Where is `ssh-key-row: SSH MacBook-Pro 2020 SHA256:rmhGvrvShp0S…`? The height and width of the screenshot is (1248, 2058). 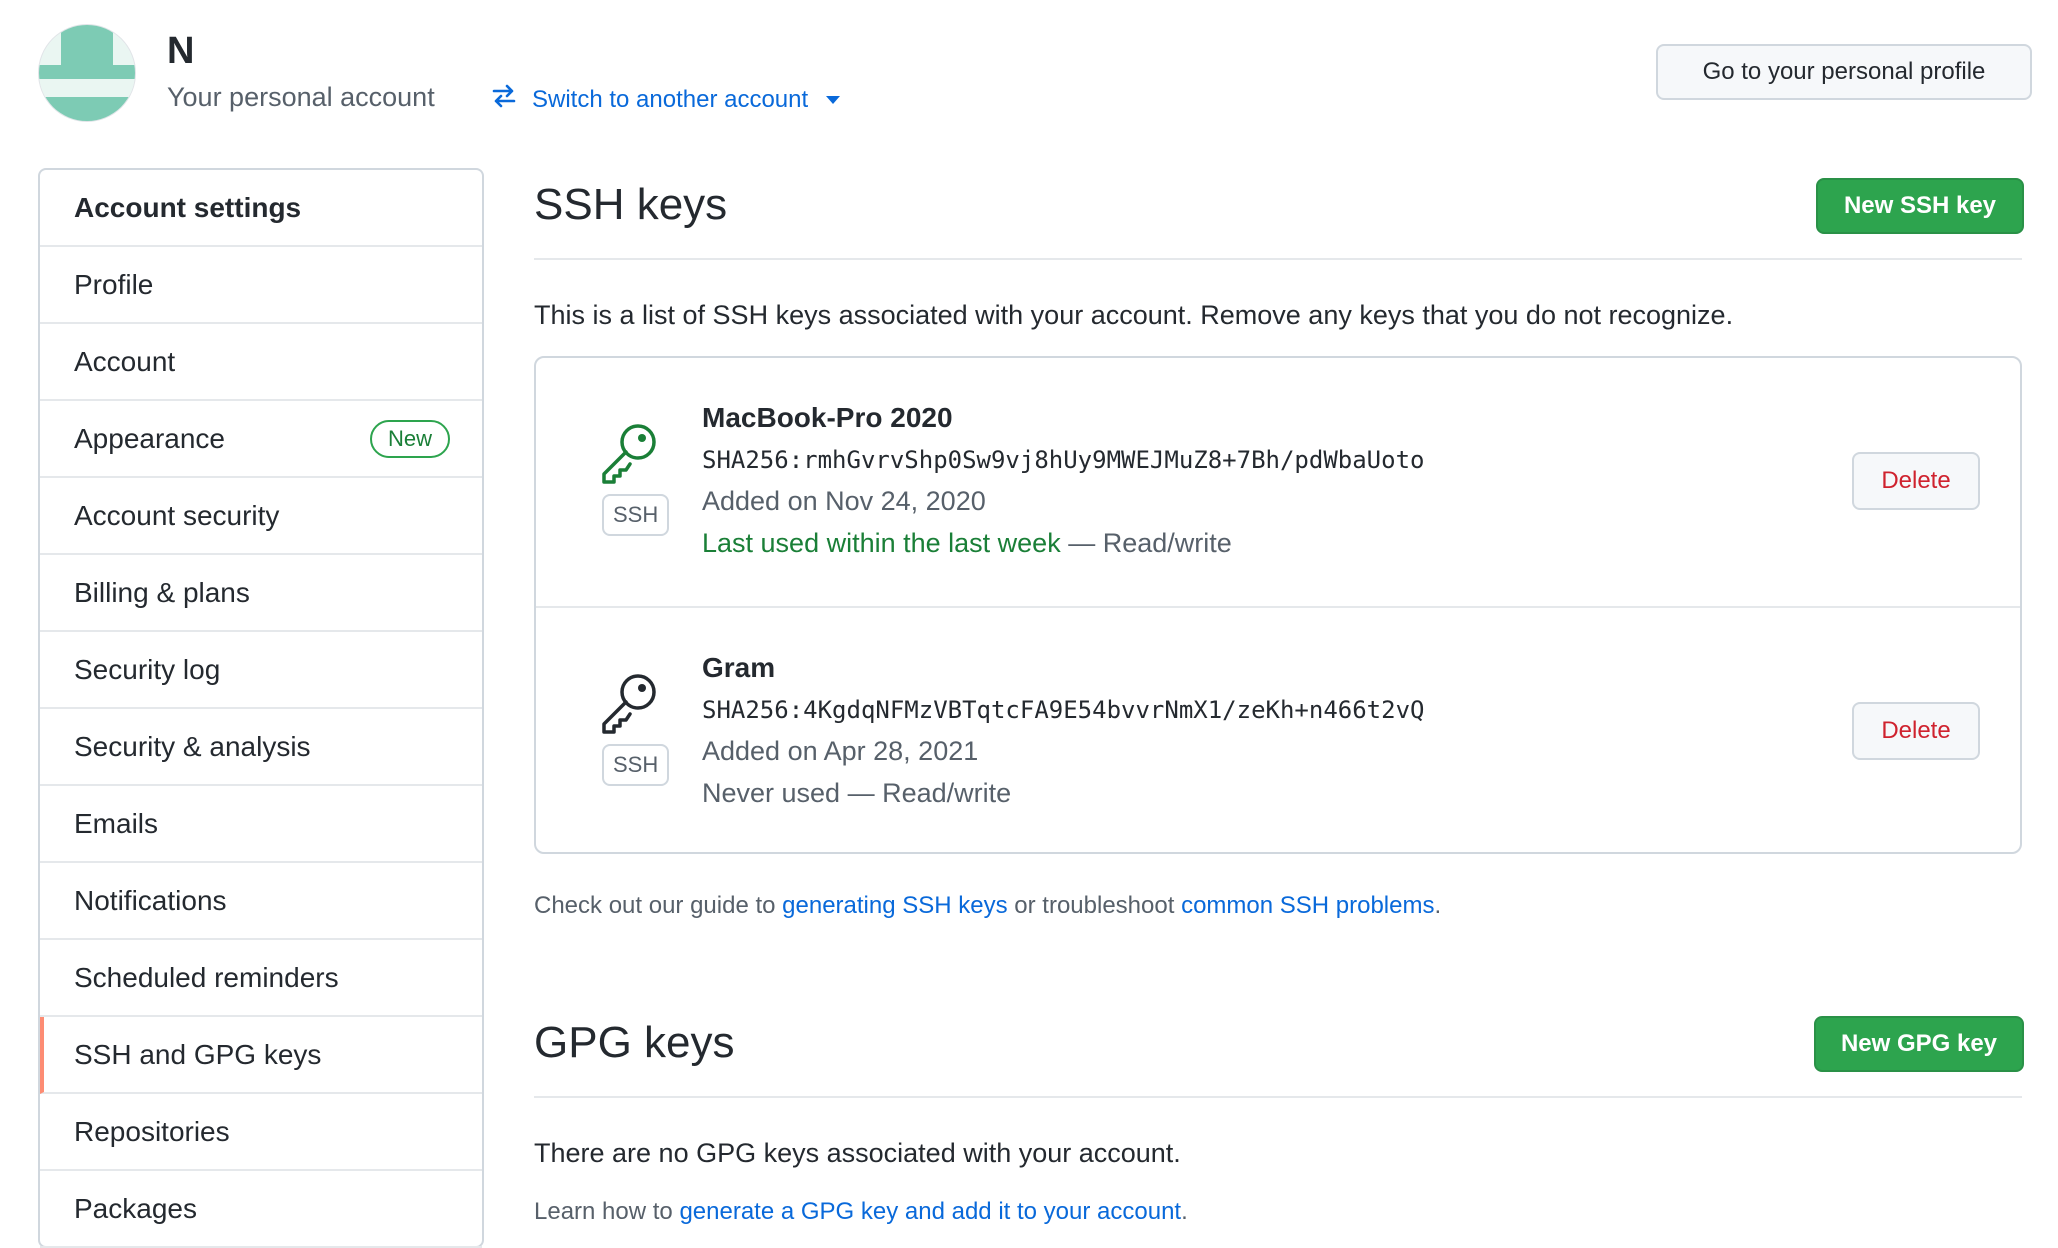
ssh-key-row: SSH MacBook-Pro 2020 SHA256:rmhGvrvShp0S… is located at coordinates (1278, 482).